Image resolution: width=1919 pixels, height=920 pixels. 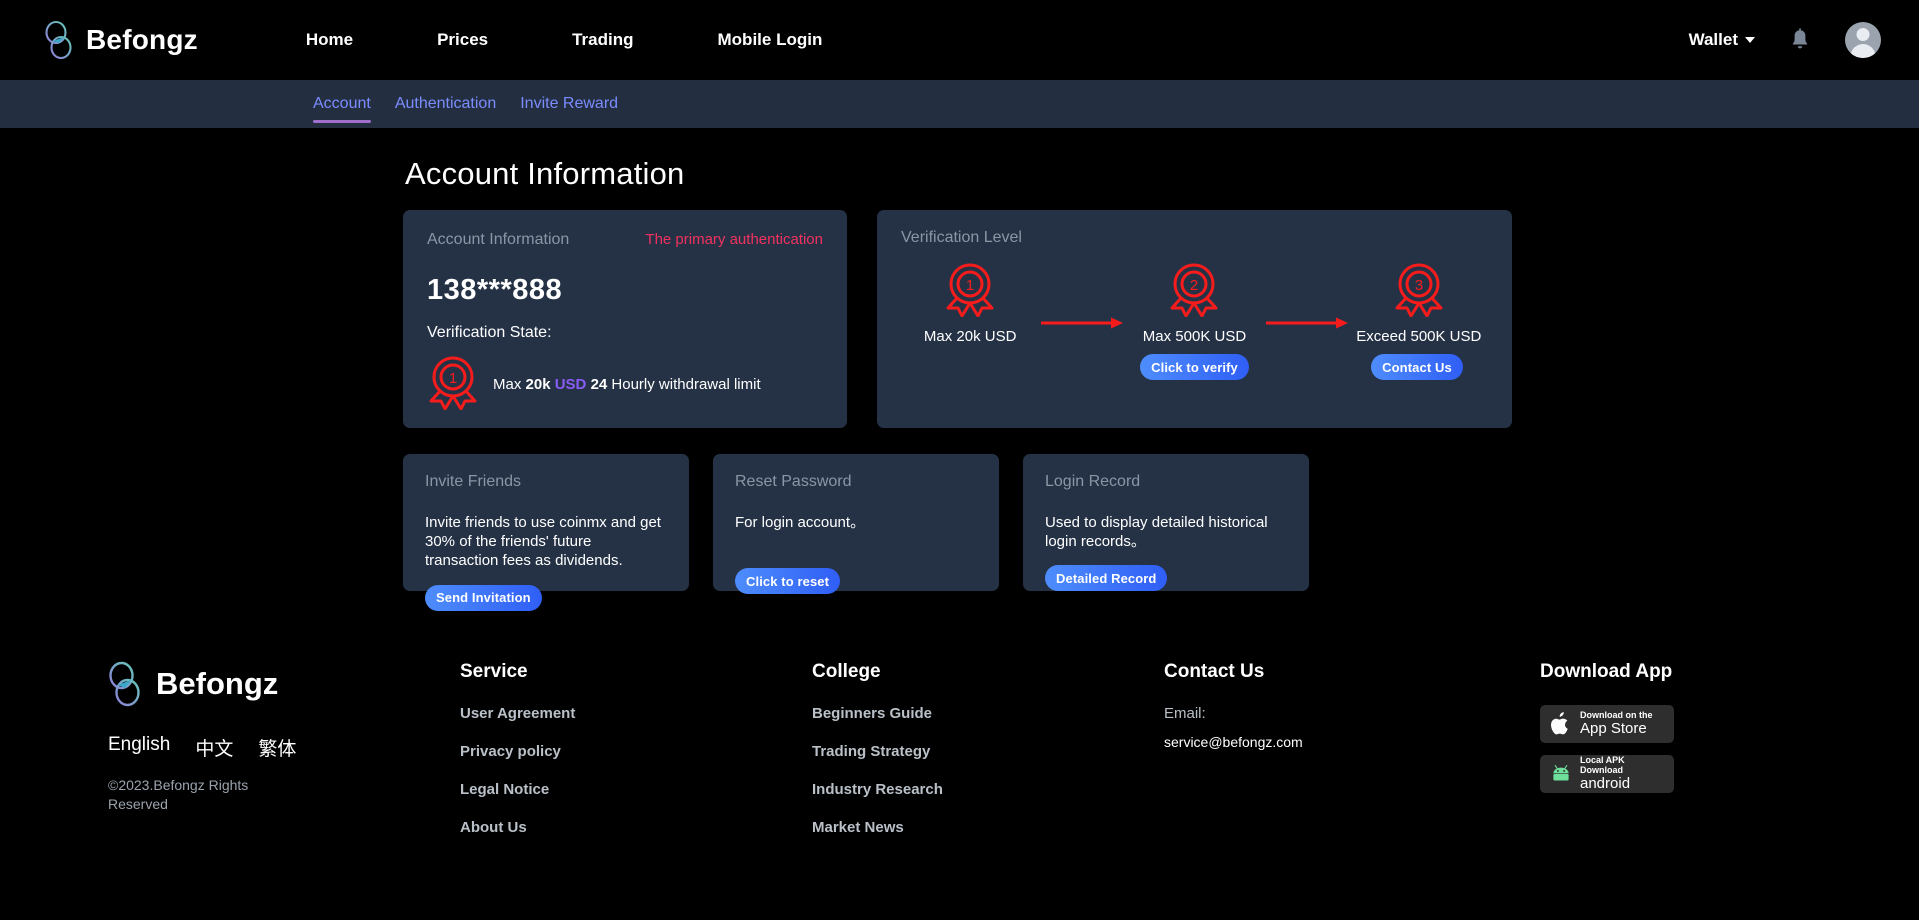 What do you see at coordinates (793, 481) in the screenshot?
I see `reset-password-title: Reset Password` at bounding box center [793, 481].